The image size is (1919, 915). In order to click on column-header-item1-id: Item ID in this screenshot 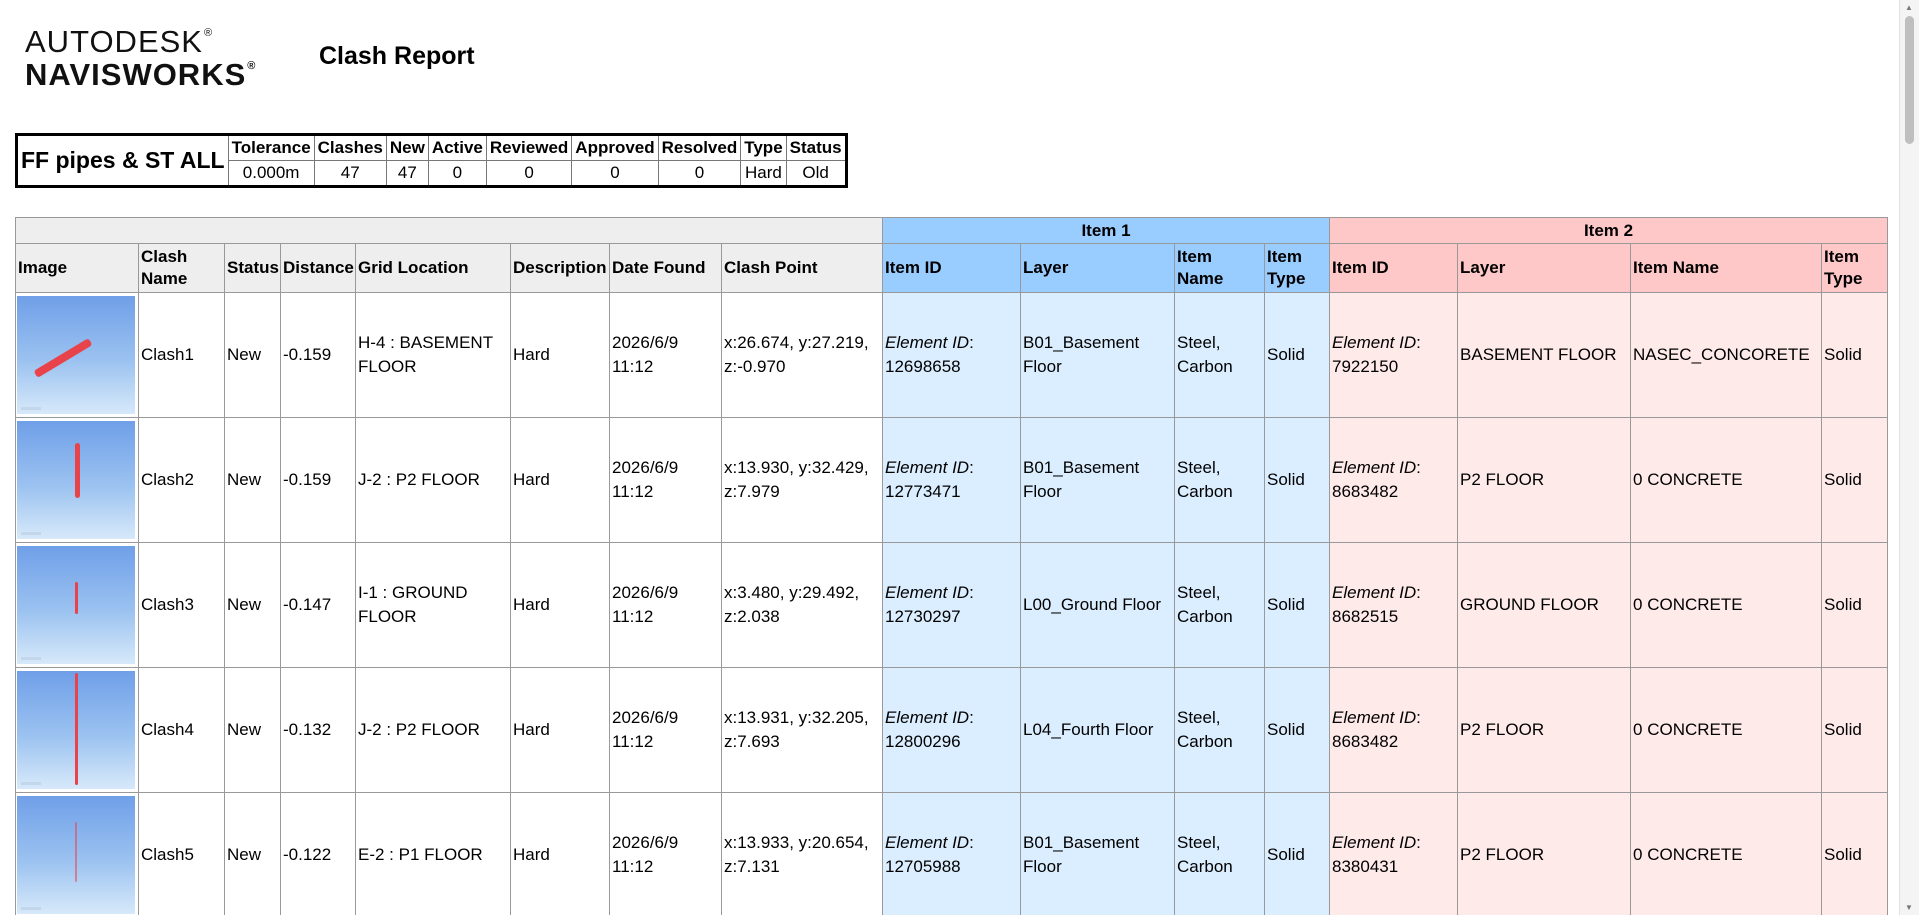, I will do `click(951, 268)`.